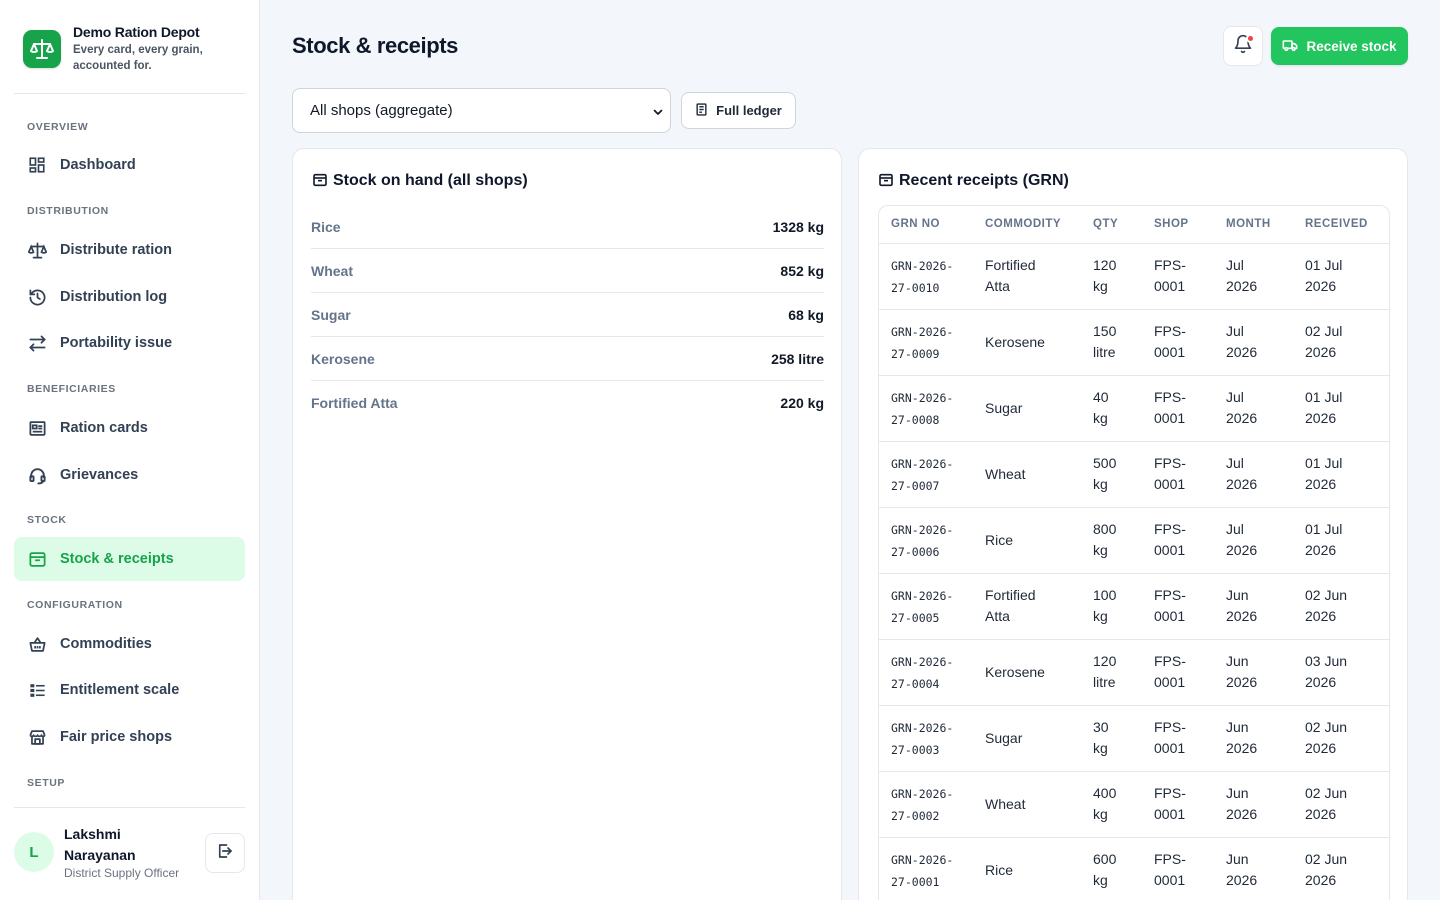 The height and width of the screenshot is (900, 1440). I want to click on column-header-month: MONTH, so click(1248, 224).